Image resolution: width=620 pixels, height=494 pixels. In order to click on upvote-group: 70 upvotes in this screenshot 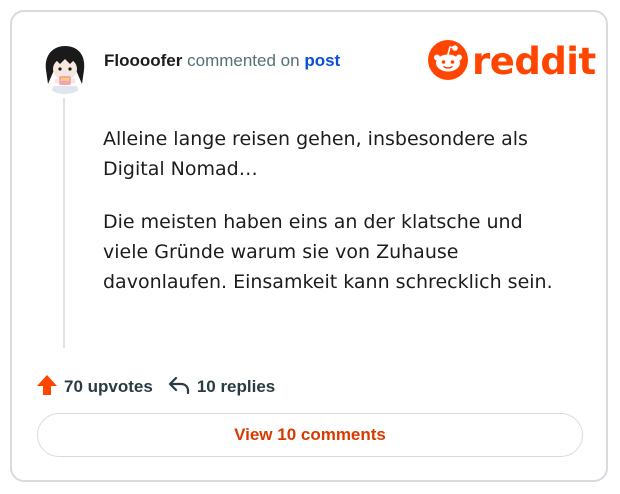, I will do `click(94, 387)`.